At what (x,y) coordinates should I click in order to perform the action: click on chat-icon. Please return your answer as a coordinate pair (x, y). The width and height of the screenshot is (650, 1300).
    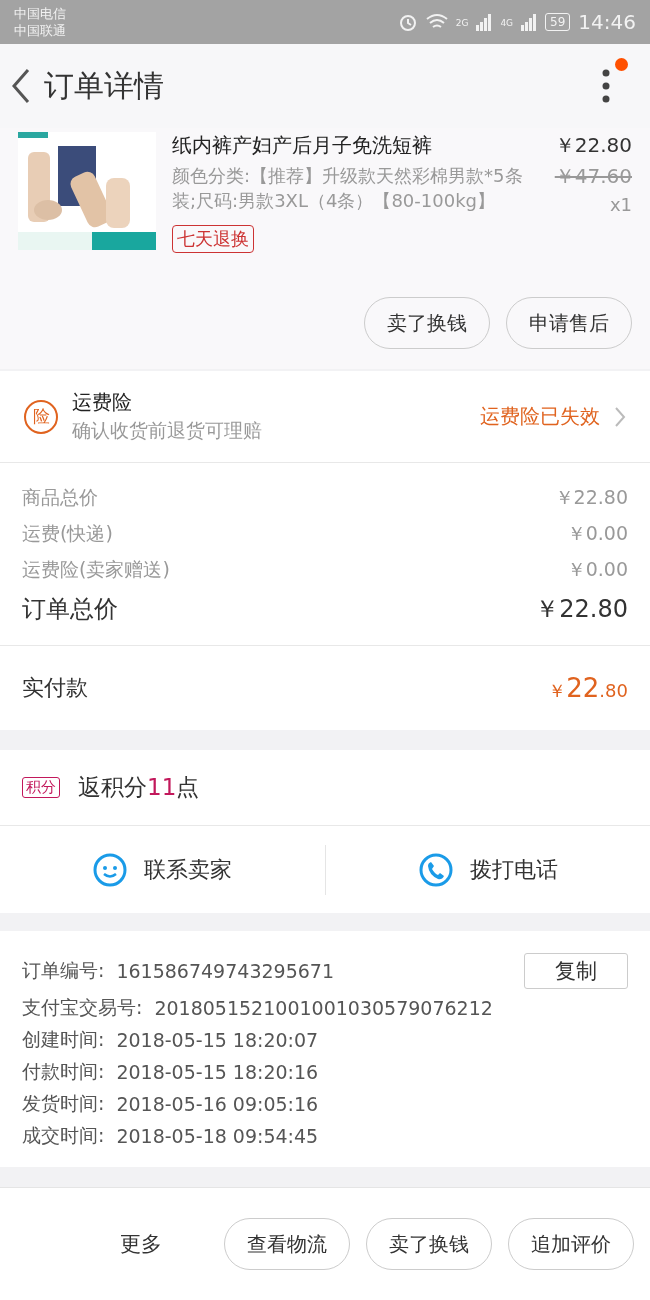
    Looking at the image, I should click on (110, 869).